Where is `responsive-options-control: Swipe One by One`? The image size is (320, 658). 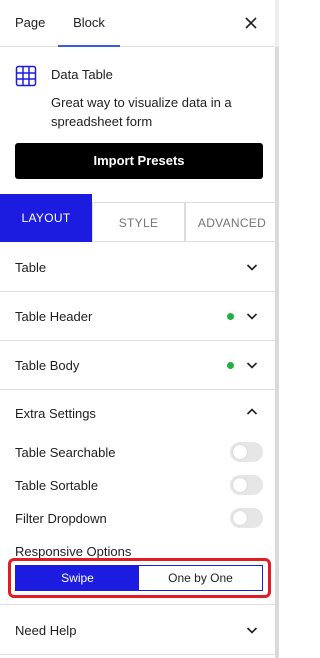
responsive-options-control: Swipe One by One is located at coordinates (139, 578).